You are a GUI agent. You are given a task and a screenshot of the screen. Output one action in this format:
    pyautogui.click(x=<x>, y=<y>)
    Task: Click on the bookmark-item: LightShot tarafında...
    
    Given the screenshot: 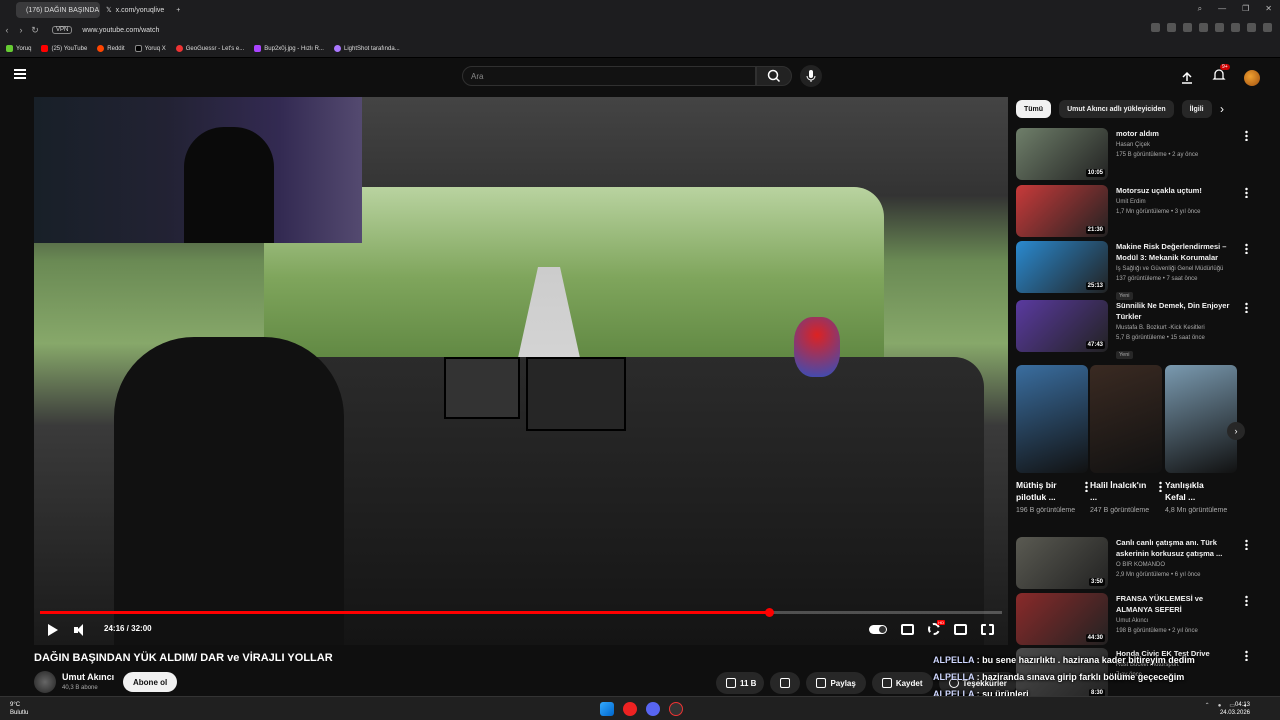 What is the action you would take?
    pyautogui.click(x=366, y=48)
    